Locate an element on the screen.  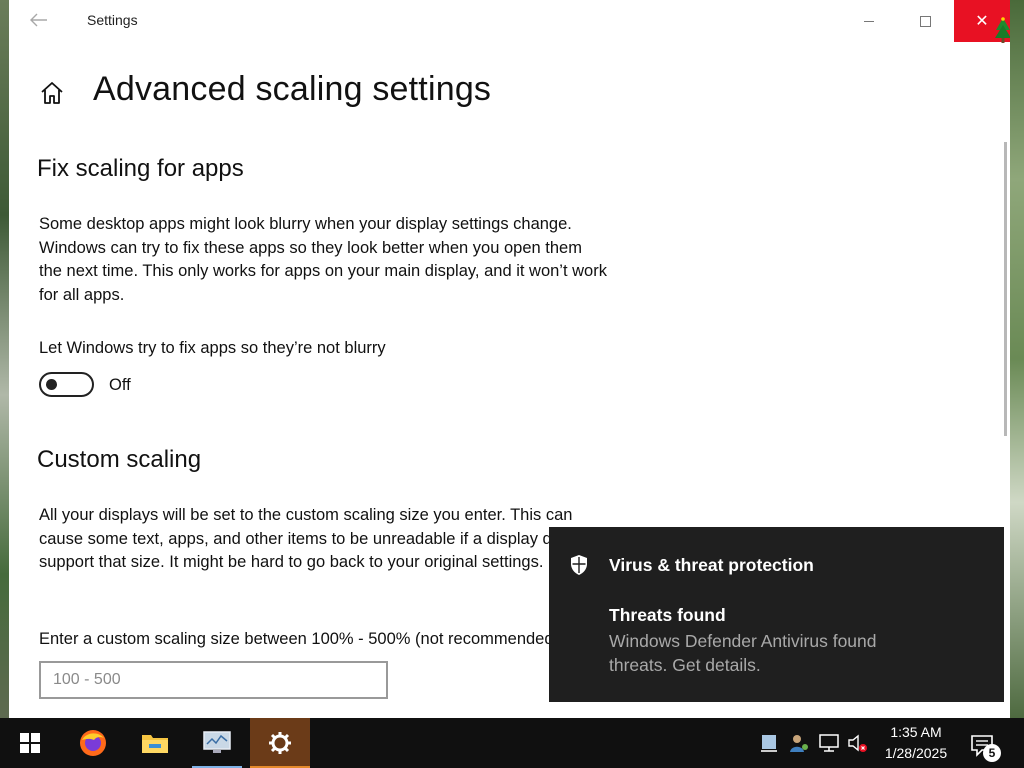
file-explorer-taskbar-button is located at coordinates (155, 743).